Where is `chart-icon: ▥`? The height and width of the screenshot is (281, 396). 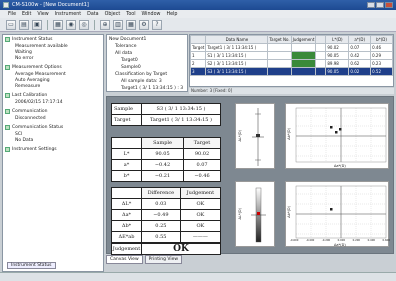
chart-icon: ▥ is located at coordinates (118, 24).